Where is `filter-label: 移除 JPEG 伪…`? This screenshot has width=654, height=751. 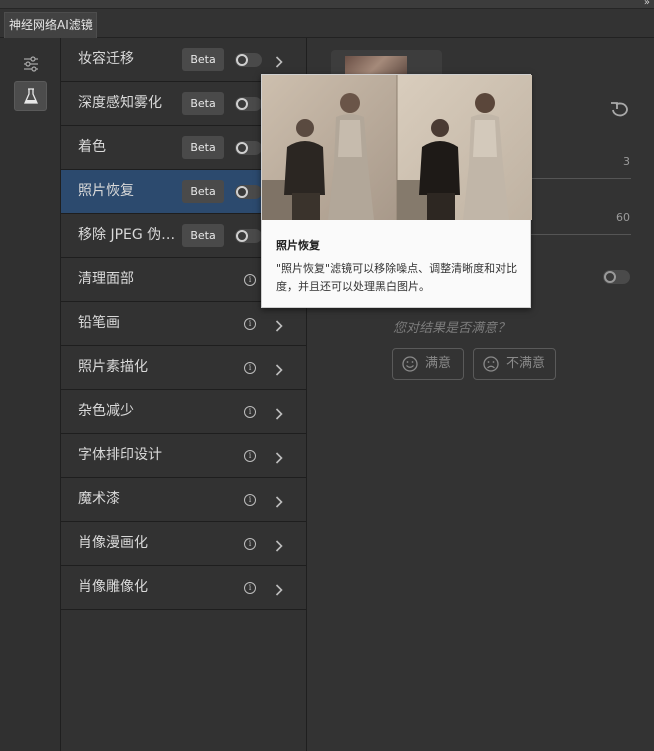 filter-label: 移除 JPEG 伪… is located at coordinates (127, 235).